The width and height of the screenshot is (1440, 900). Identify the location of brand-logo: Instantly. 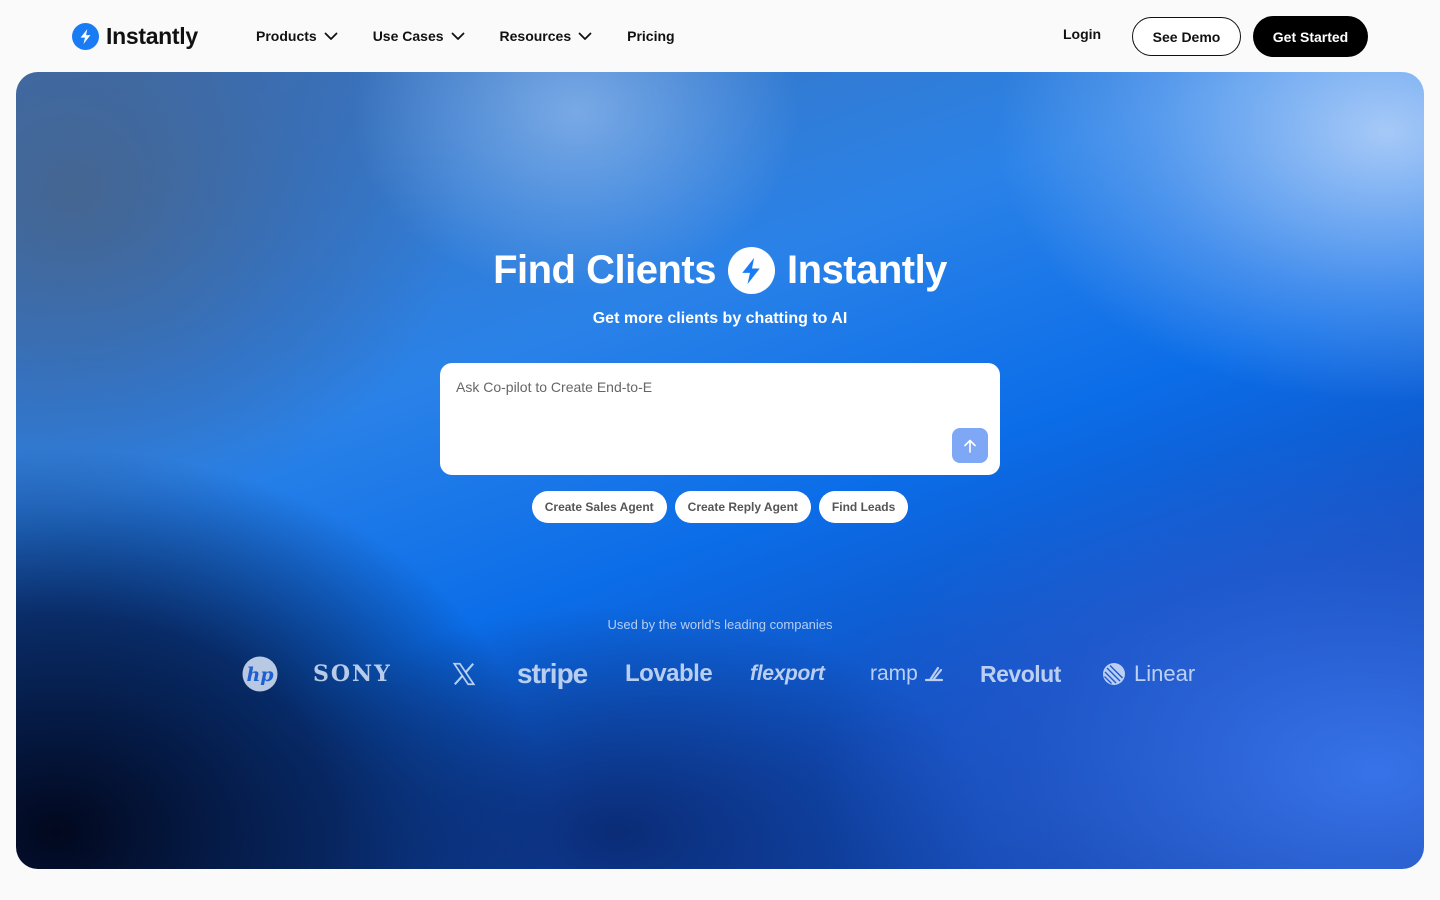
(135, 36).